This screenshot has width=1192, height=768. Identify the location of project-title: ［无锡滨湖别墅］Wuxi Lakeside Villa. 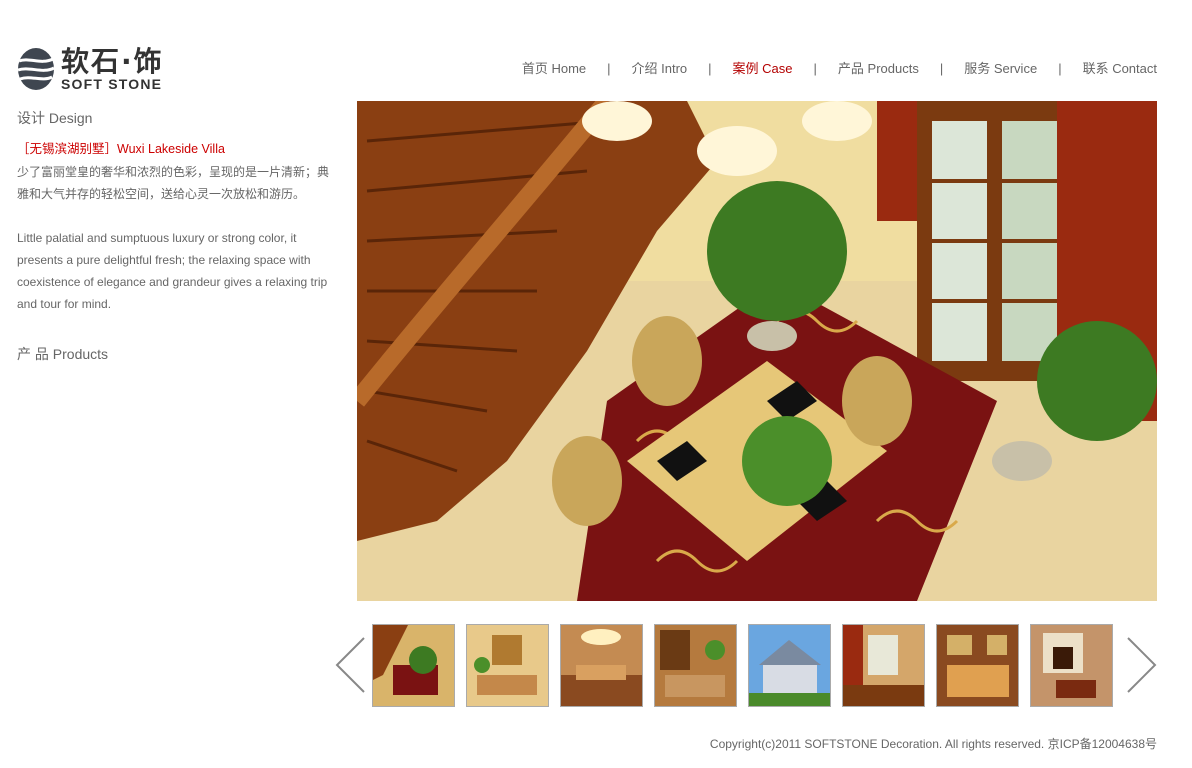
(121, 147).